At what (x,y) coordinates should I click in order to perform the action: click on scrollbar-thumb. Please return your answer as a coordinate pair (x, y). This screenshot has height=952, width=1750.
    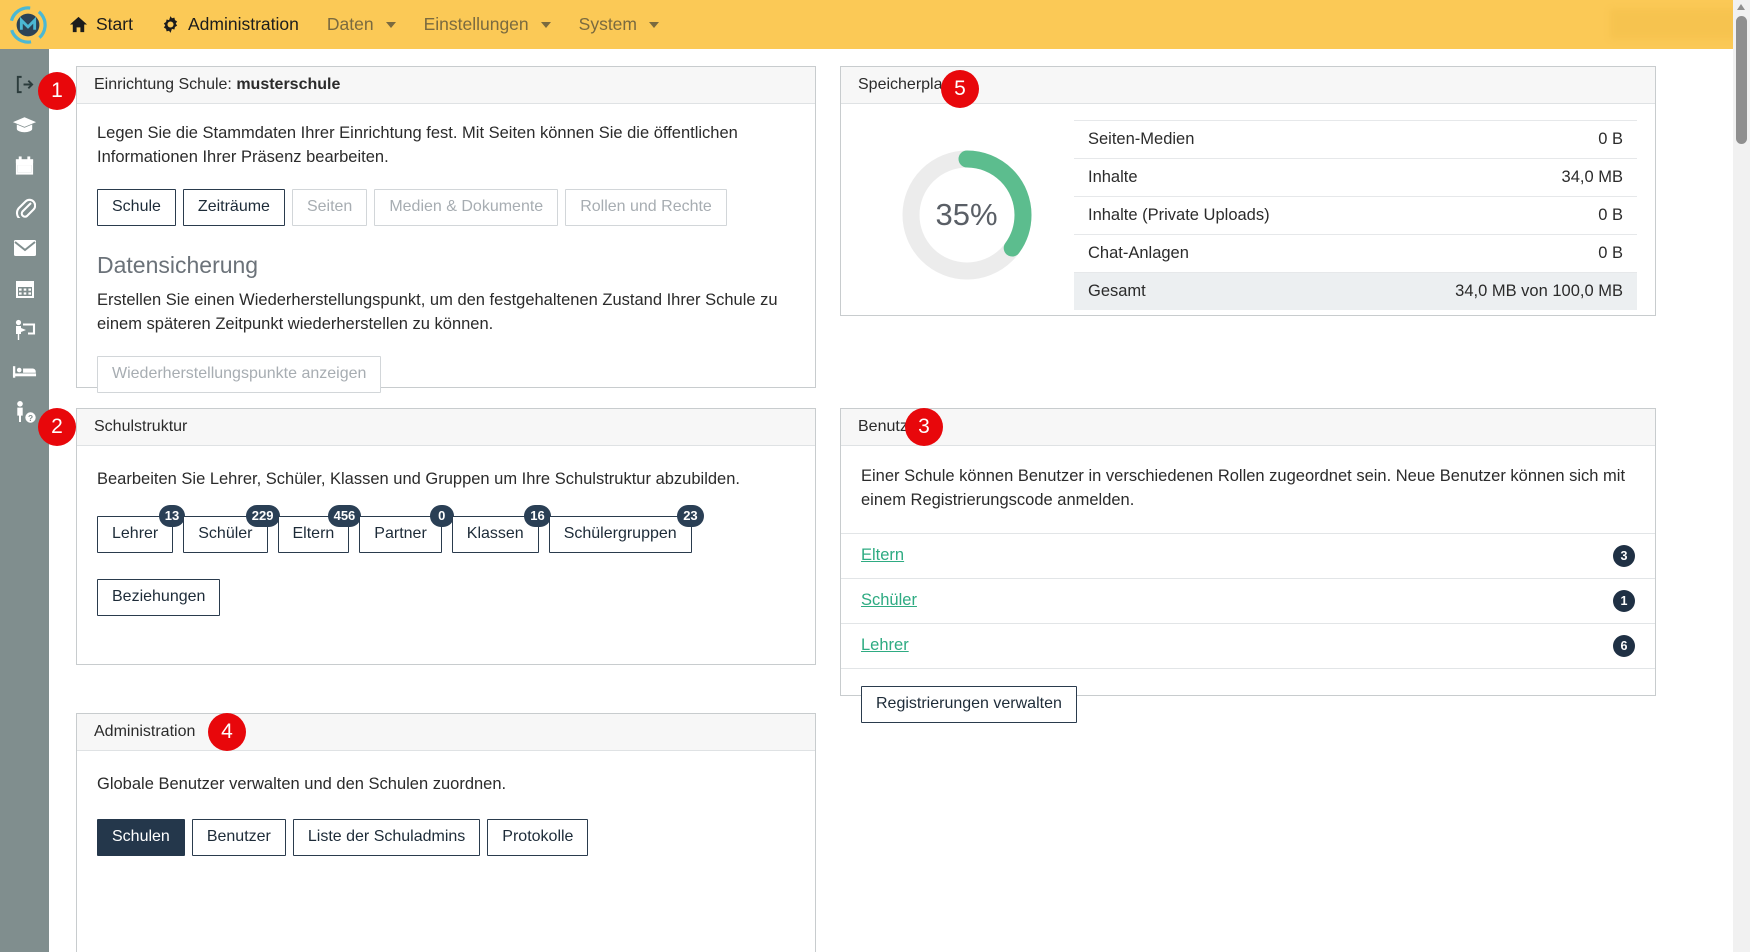
    Looking at the image, I should click on (1741, 80).